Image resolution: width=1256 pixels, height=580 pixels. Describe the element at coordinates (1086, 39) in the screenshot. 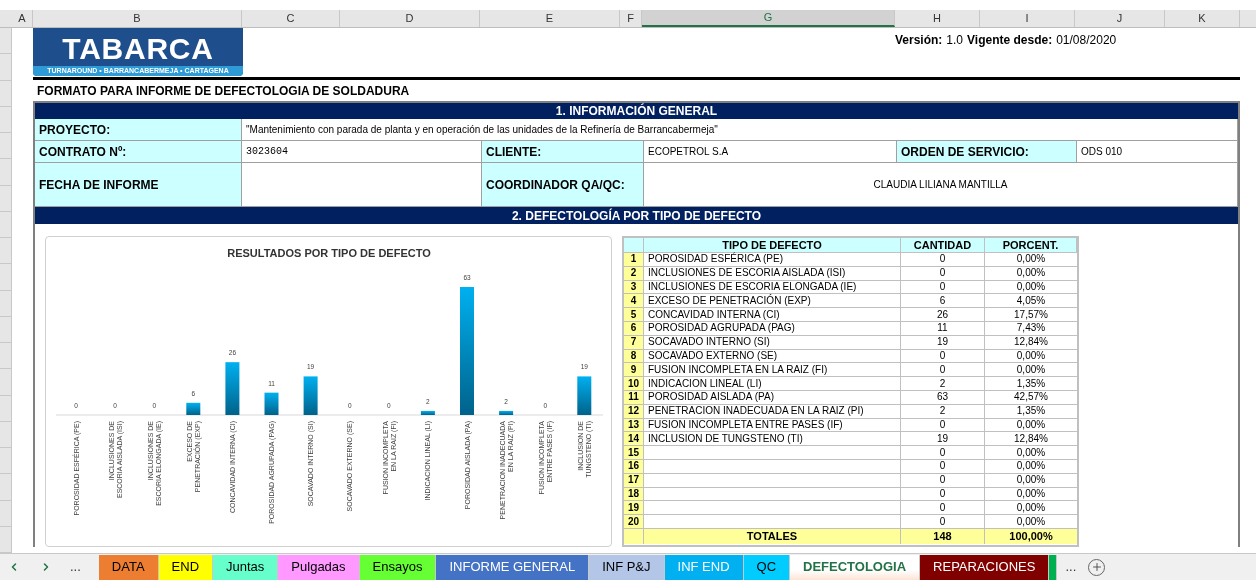

I see `valid-from-date: 01/08/2020` at that location.